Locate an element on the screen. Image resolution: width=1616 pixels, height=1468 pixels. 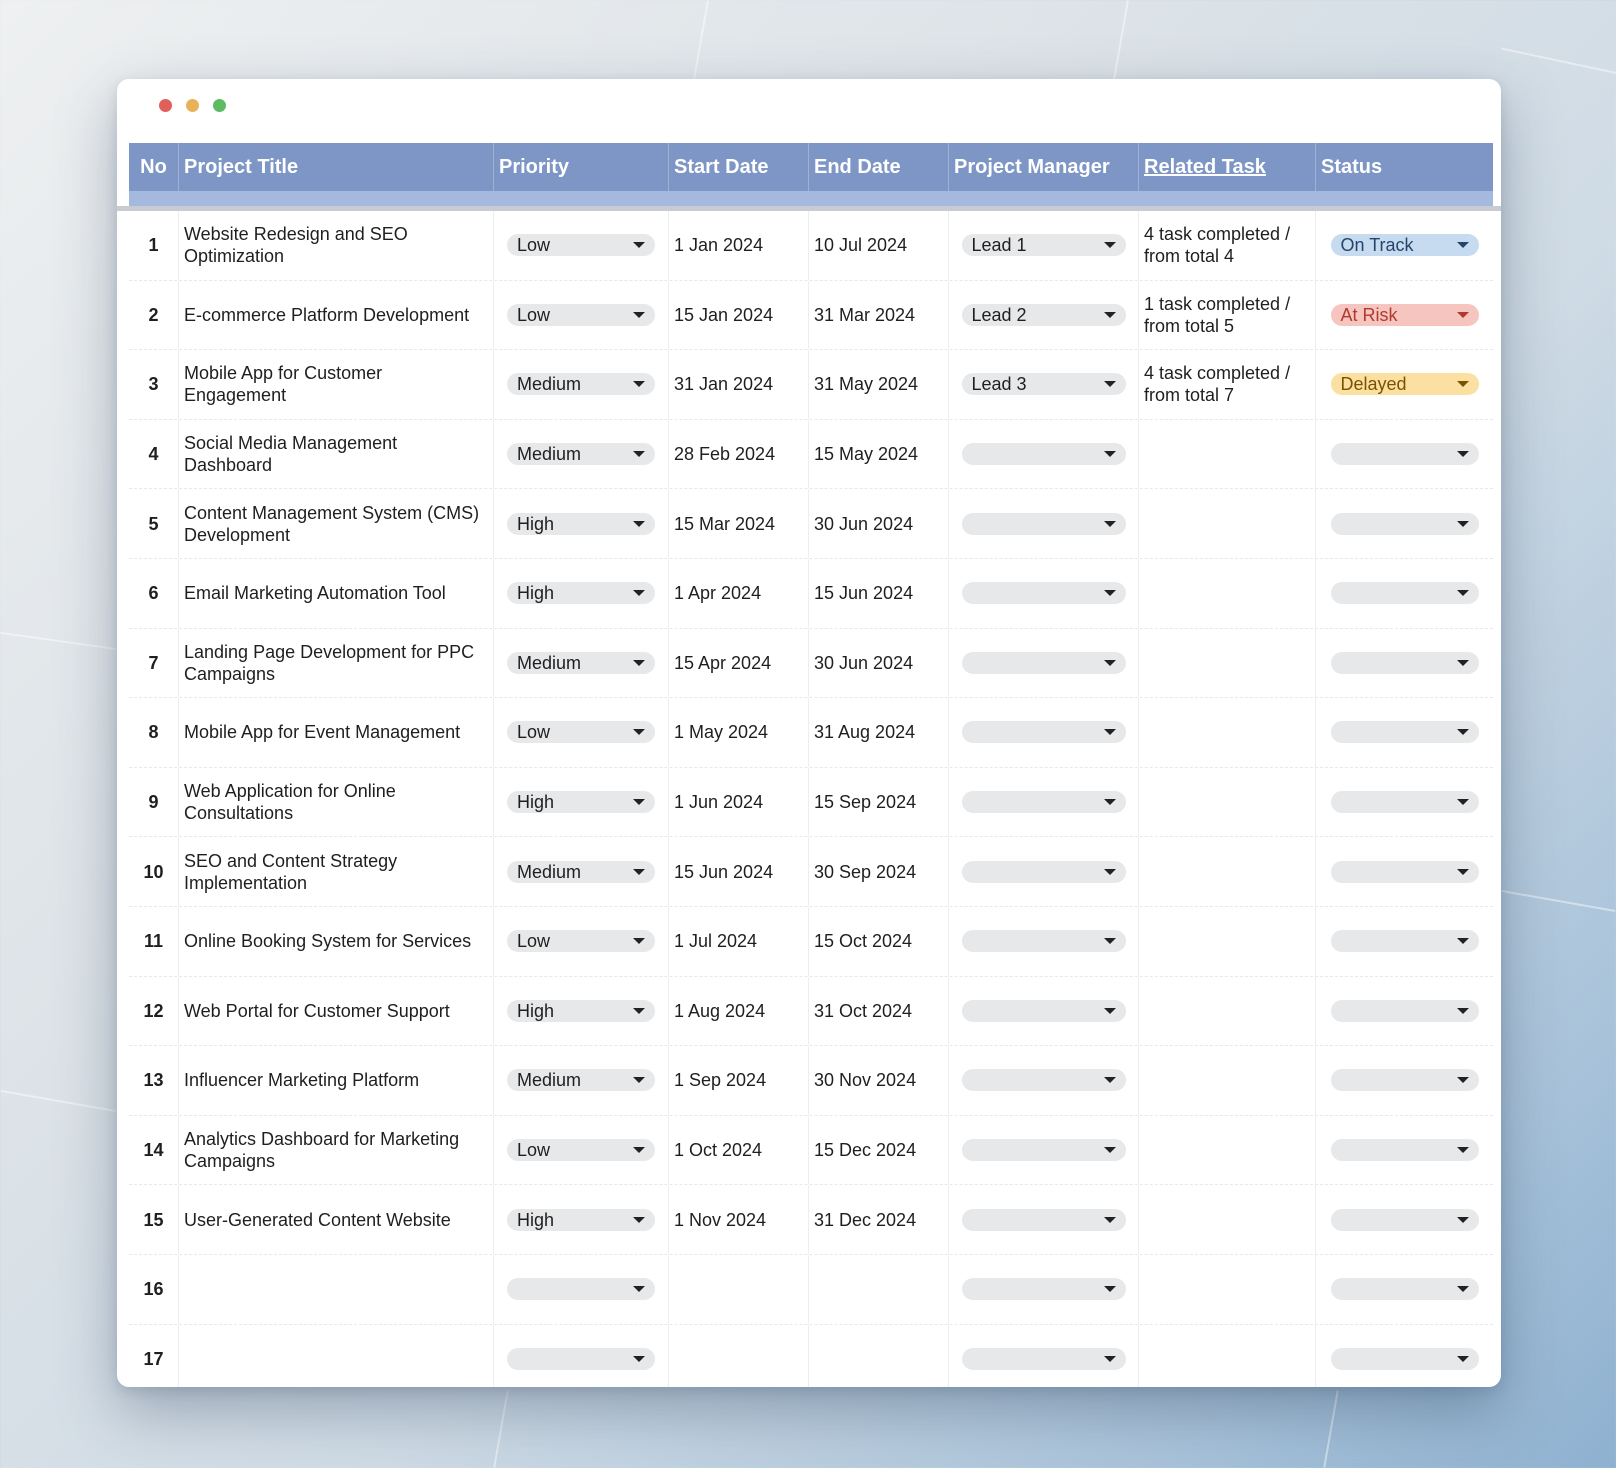
project-title-cell: Influencer Marketing Platform is located at coordinates (336, 1080).